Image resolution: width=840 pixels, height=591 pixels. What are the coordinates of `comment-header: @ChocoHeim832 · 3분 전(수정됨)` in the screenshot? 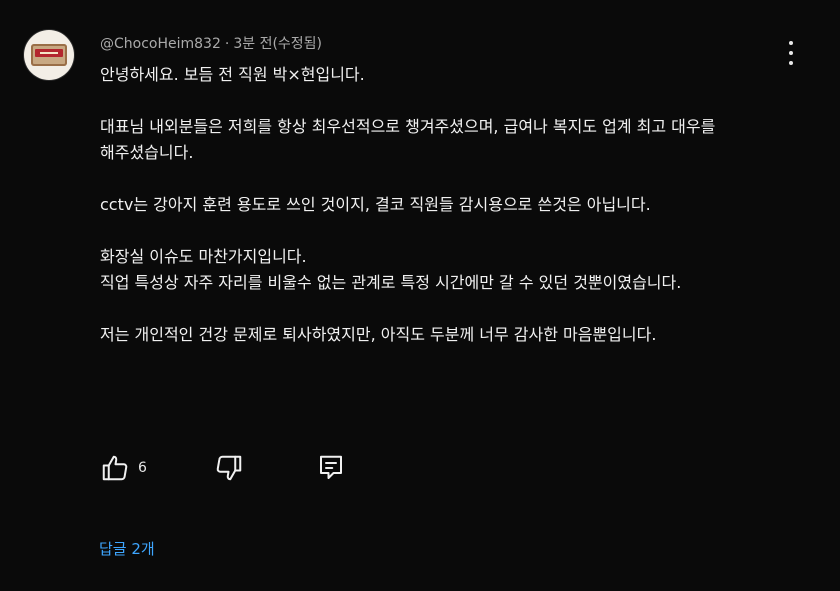 It's located at (211, 43).